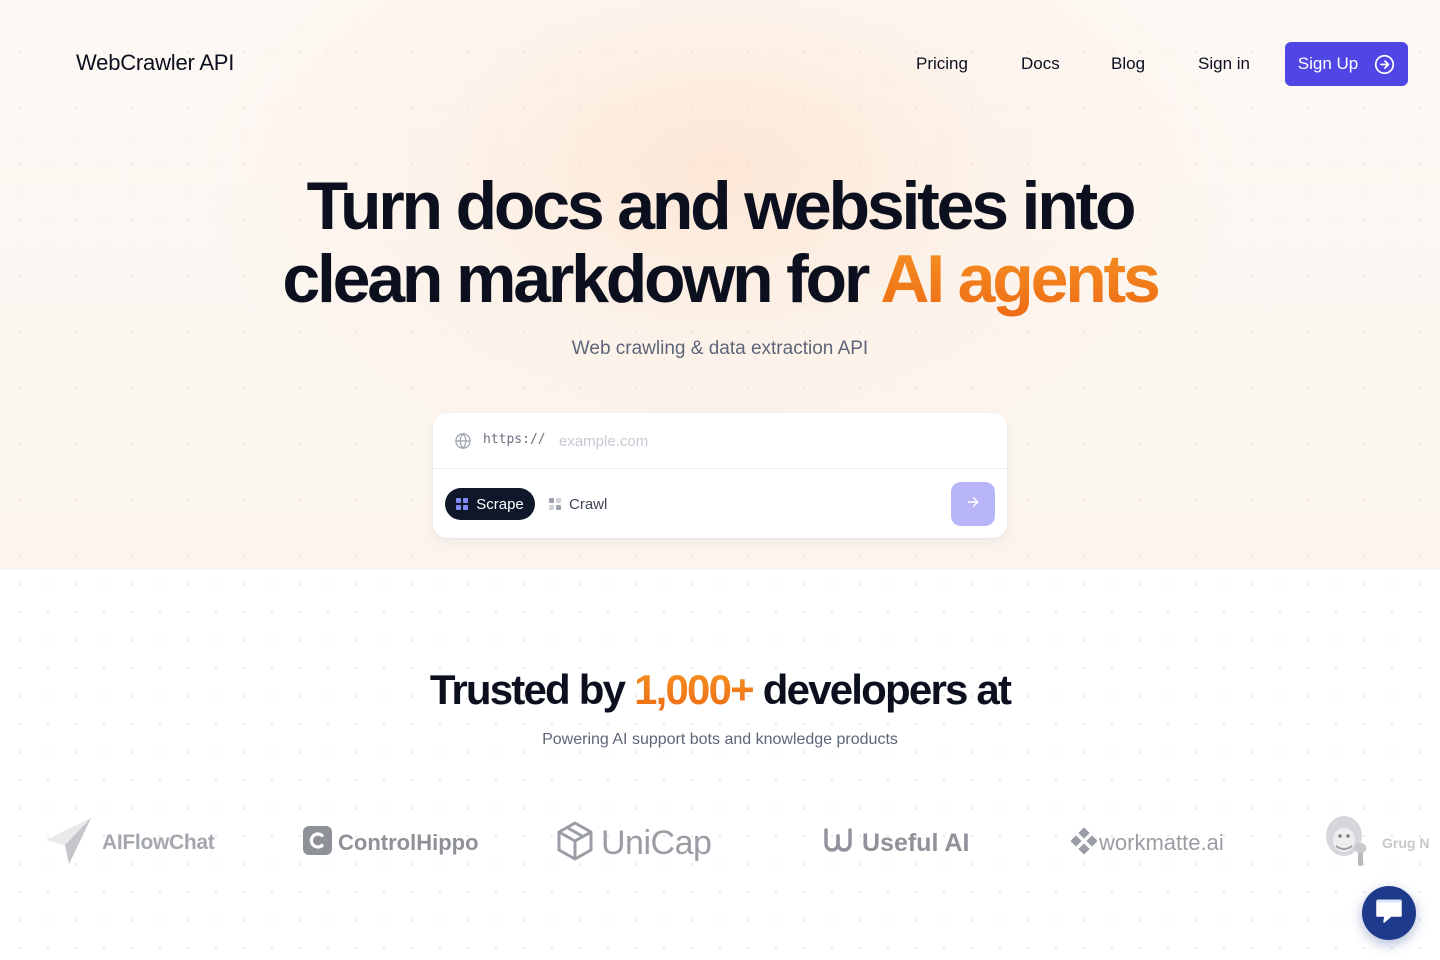  I want to click on logo-useful-ai: Useful AI, so click(896, 843).